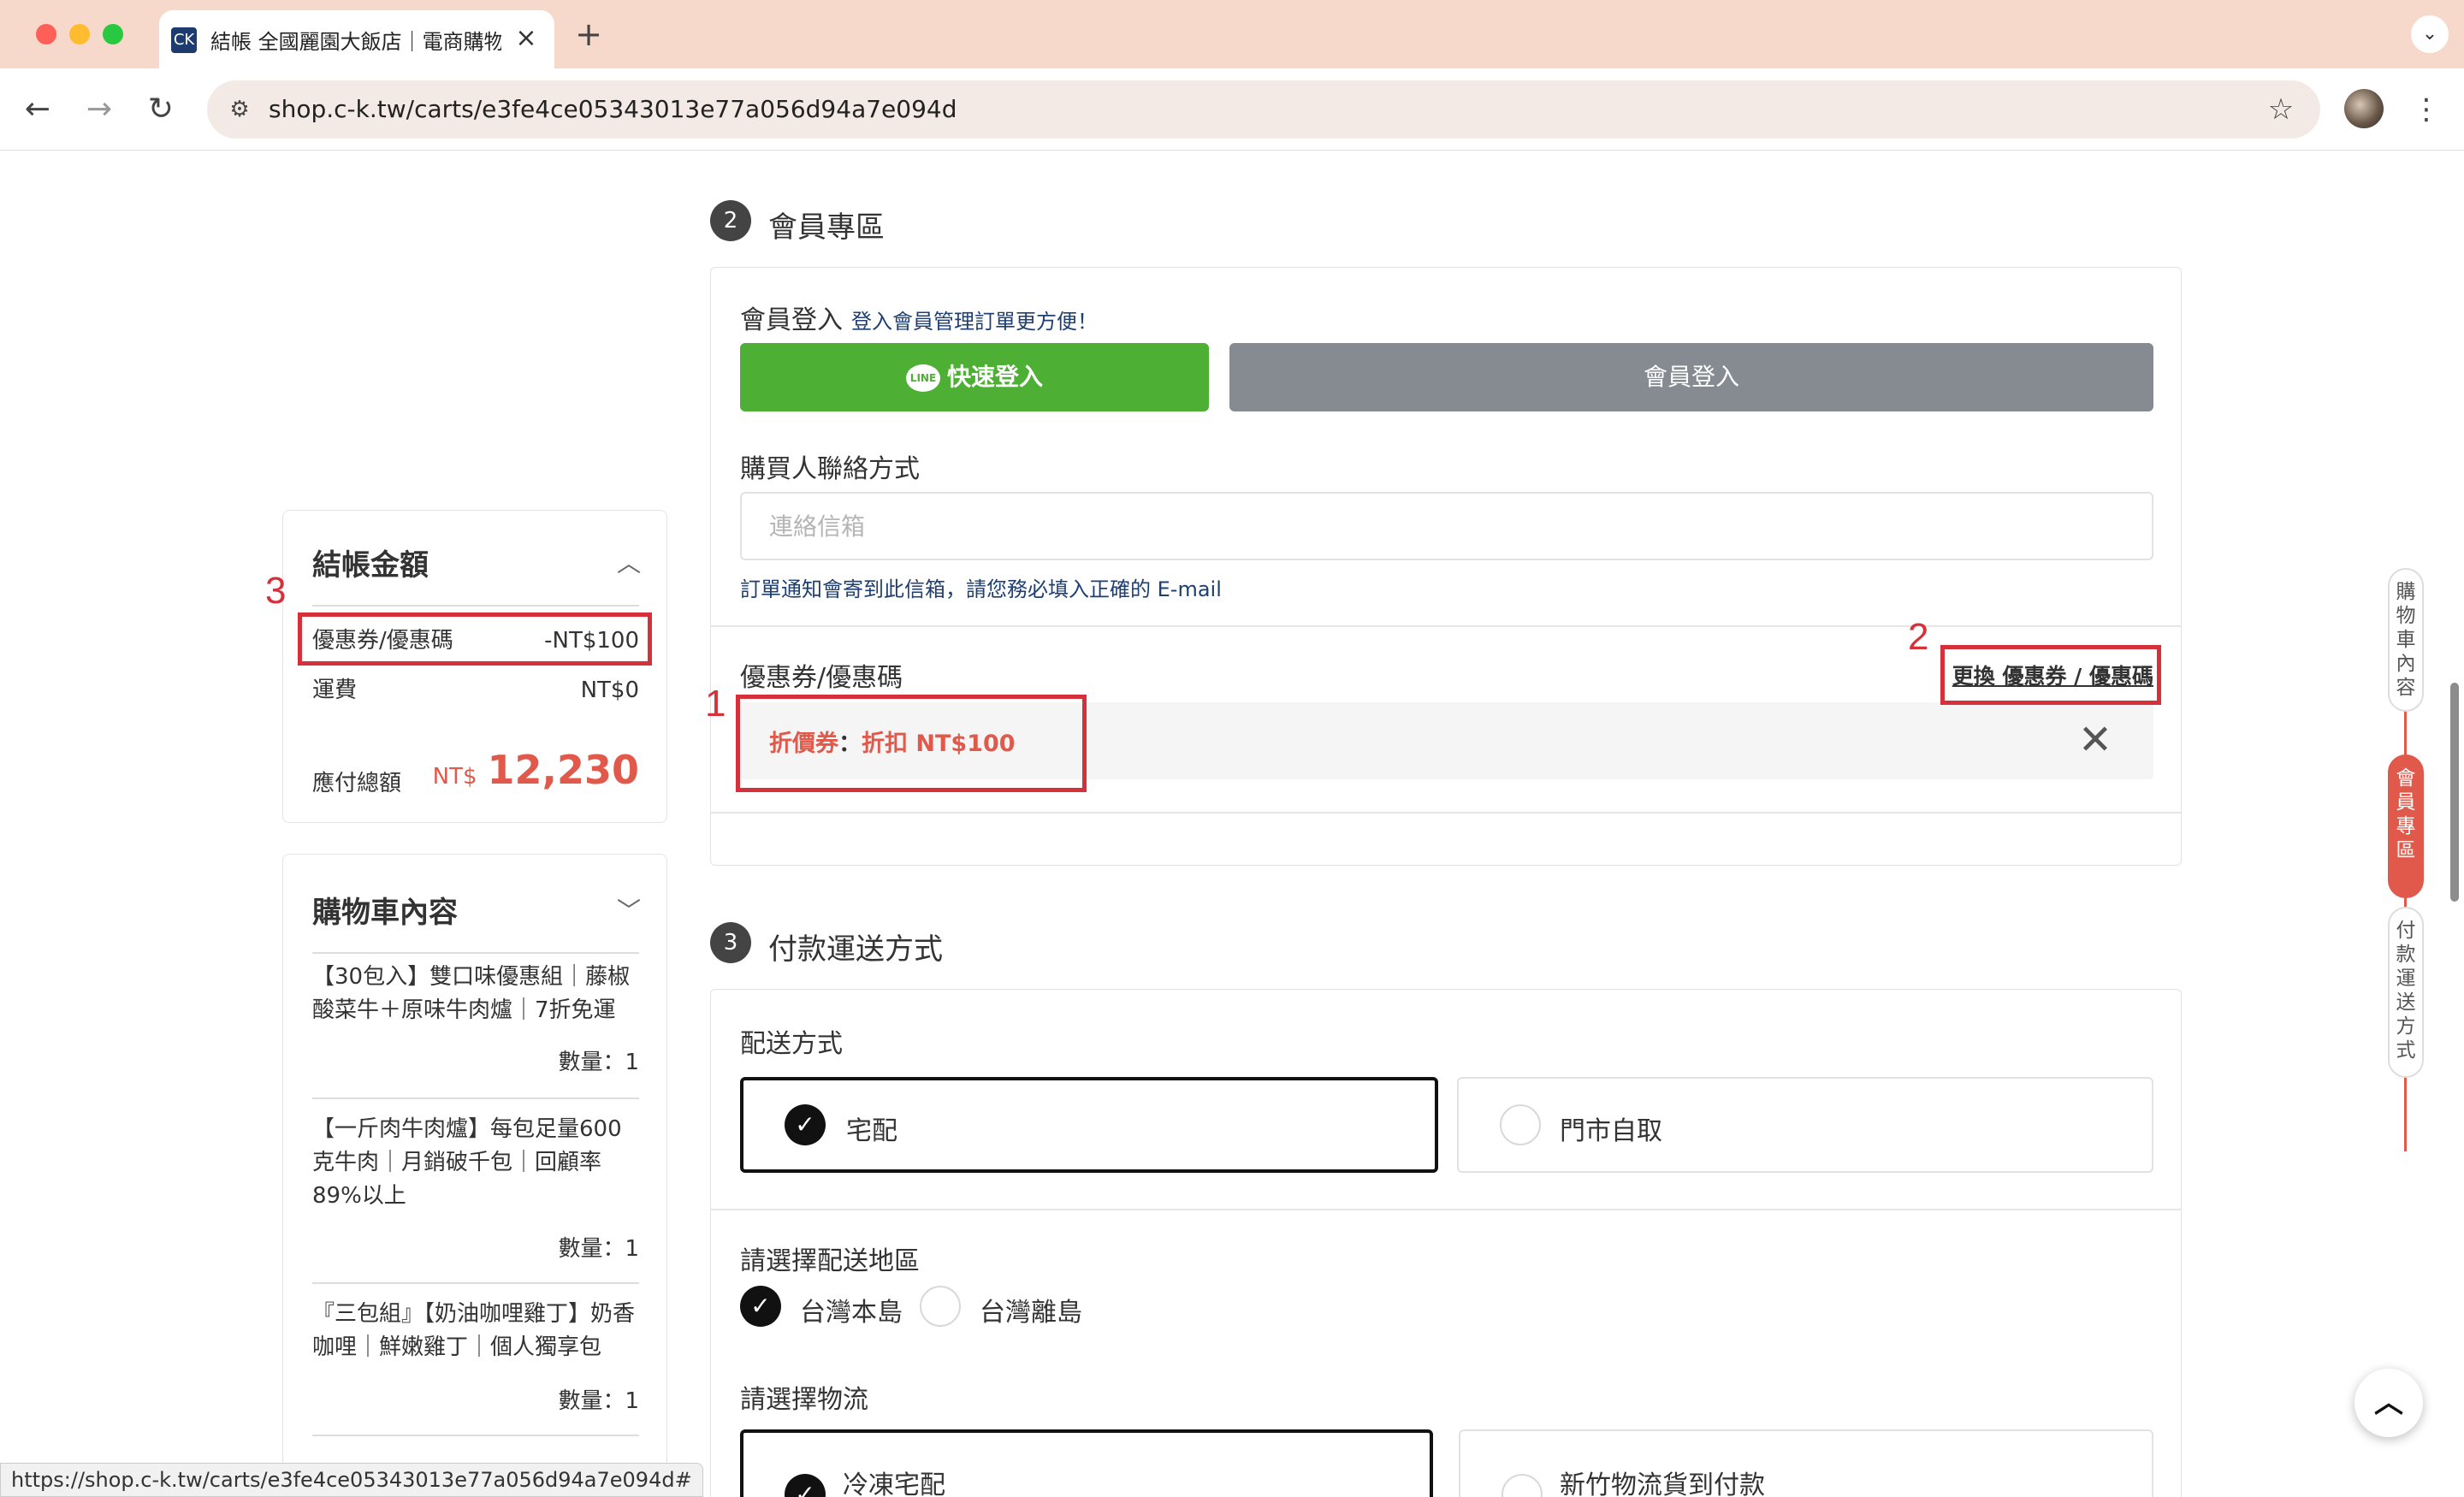 This screenshot has width=2464, height=1497. What do you see at coordinates (804, 1400) in the screenshot?
I see `logistics-label: 請選擇物流` at bounding box center [804, 1400].